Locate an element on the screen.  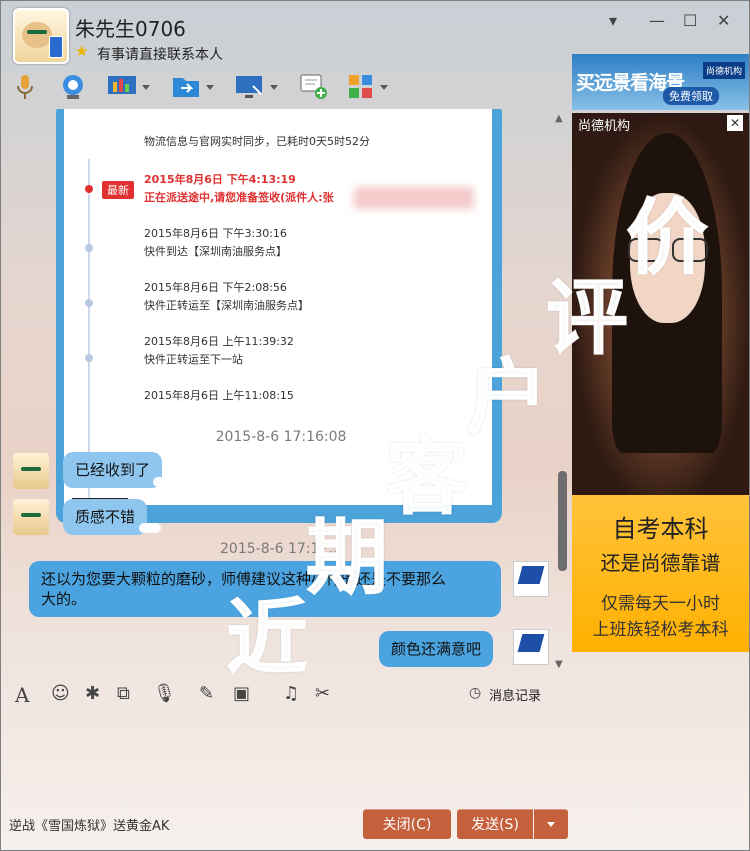
edit-icon: ✎ is located at coordinates (206, 693).